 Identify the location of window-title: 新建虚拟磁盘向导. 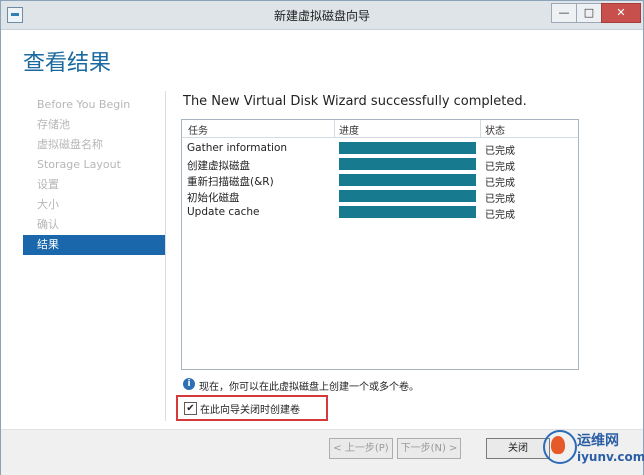
(321, 16).